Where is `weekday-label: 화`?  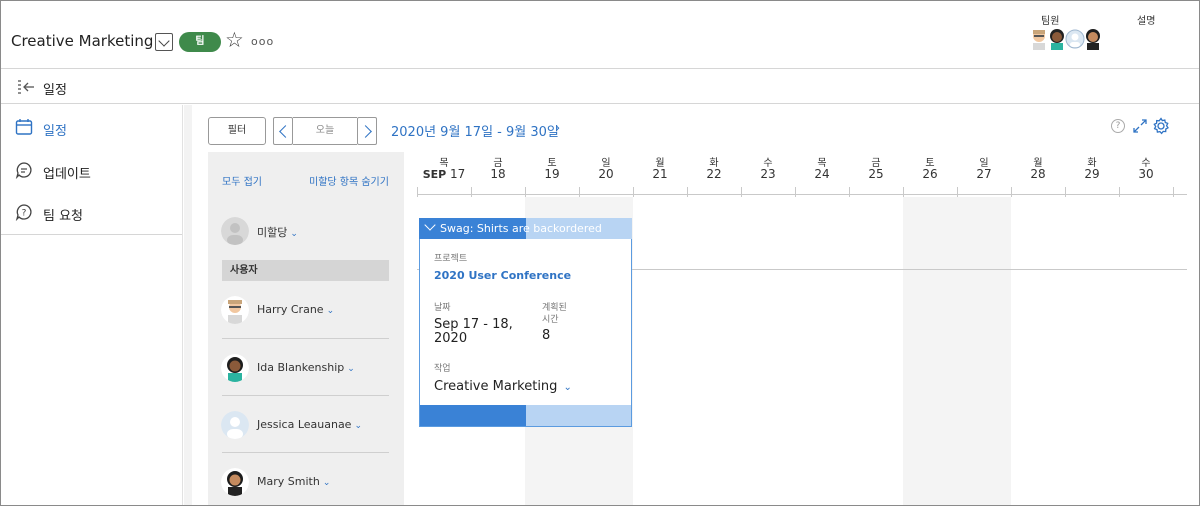
weekday-label: 화 is located at coordinates (714, 163).